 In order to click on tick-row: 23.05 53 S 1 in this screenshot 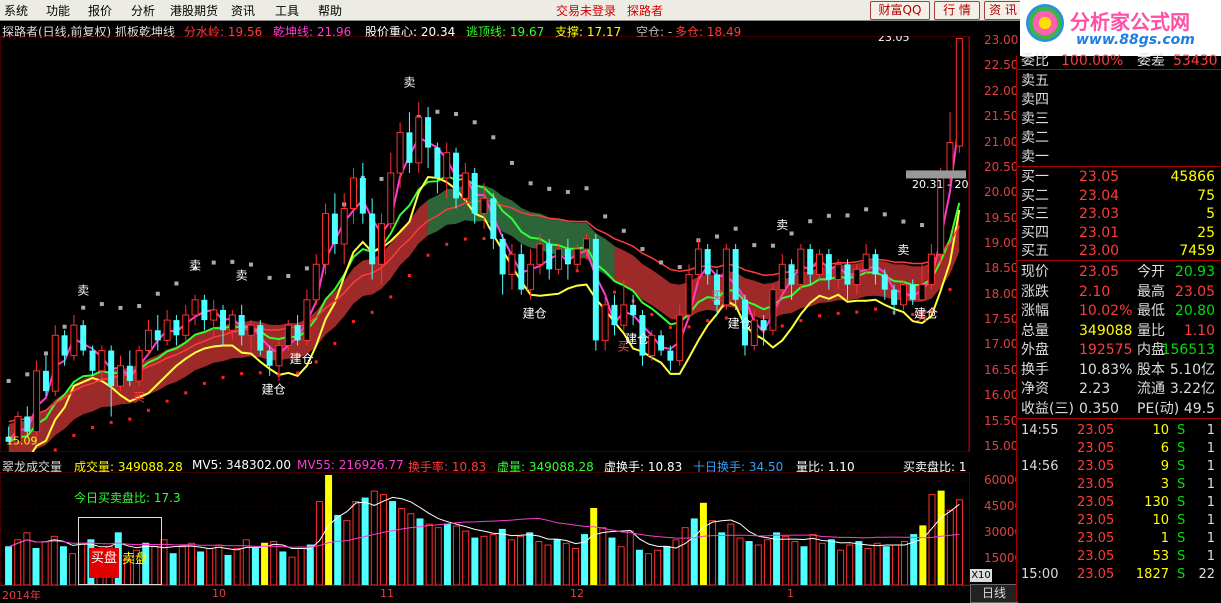, I will do `click(1146, 556)`.